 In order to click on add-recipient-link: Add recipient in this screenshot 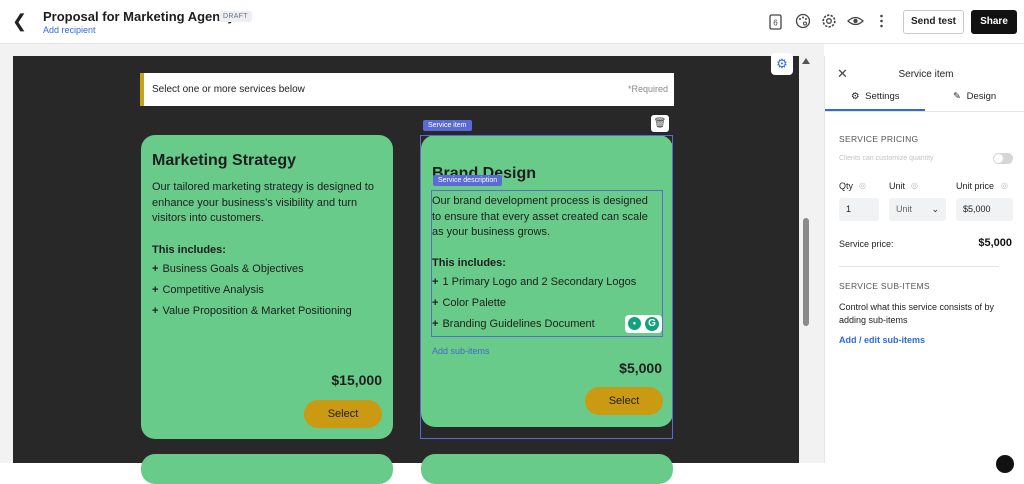, I will do `click(69, 30)`.